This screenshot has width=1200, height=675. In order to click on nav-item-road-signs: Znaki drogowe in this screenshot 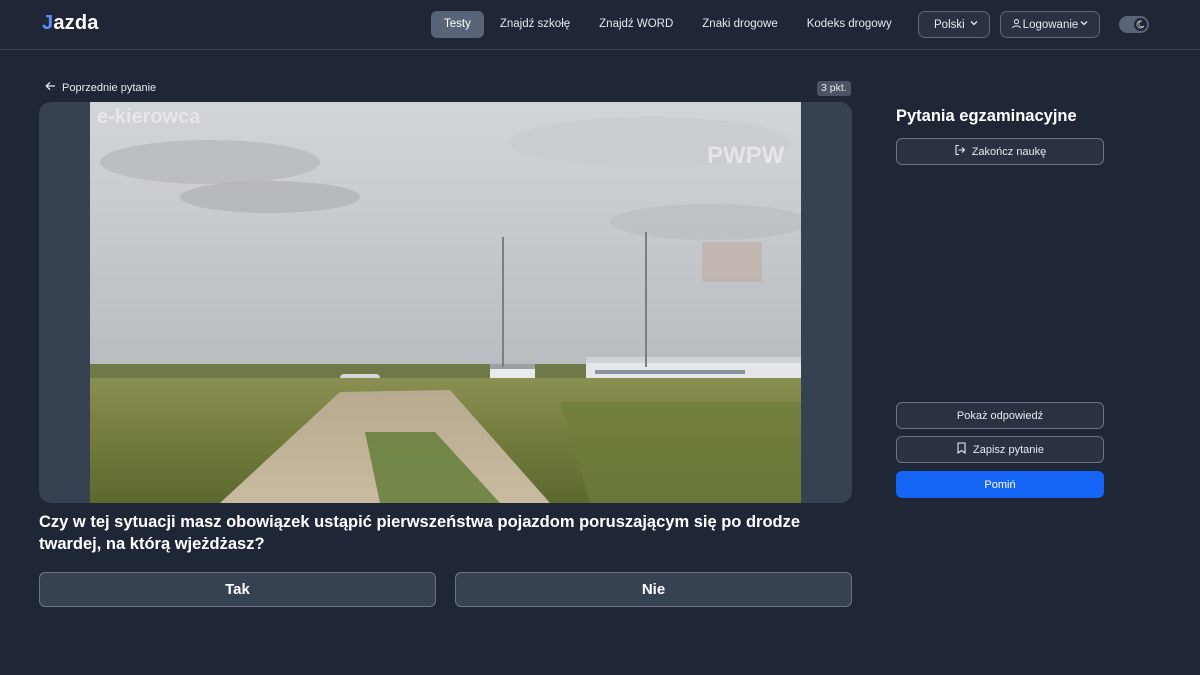, I will do `click(739, 24)`.